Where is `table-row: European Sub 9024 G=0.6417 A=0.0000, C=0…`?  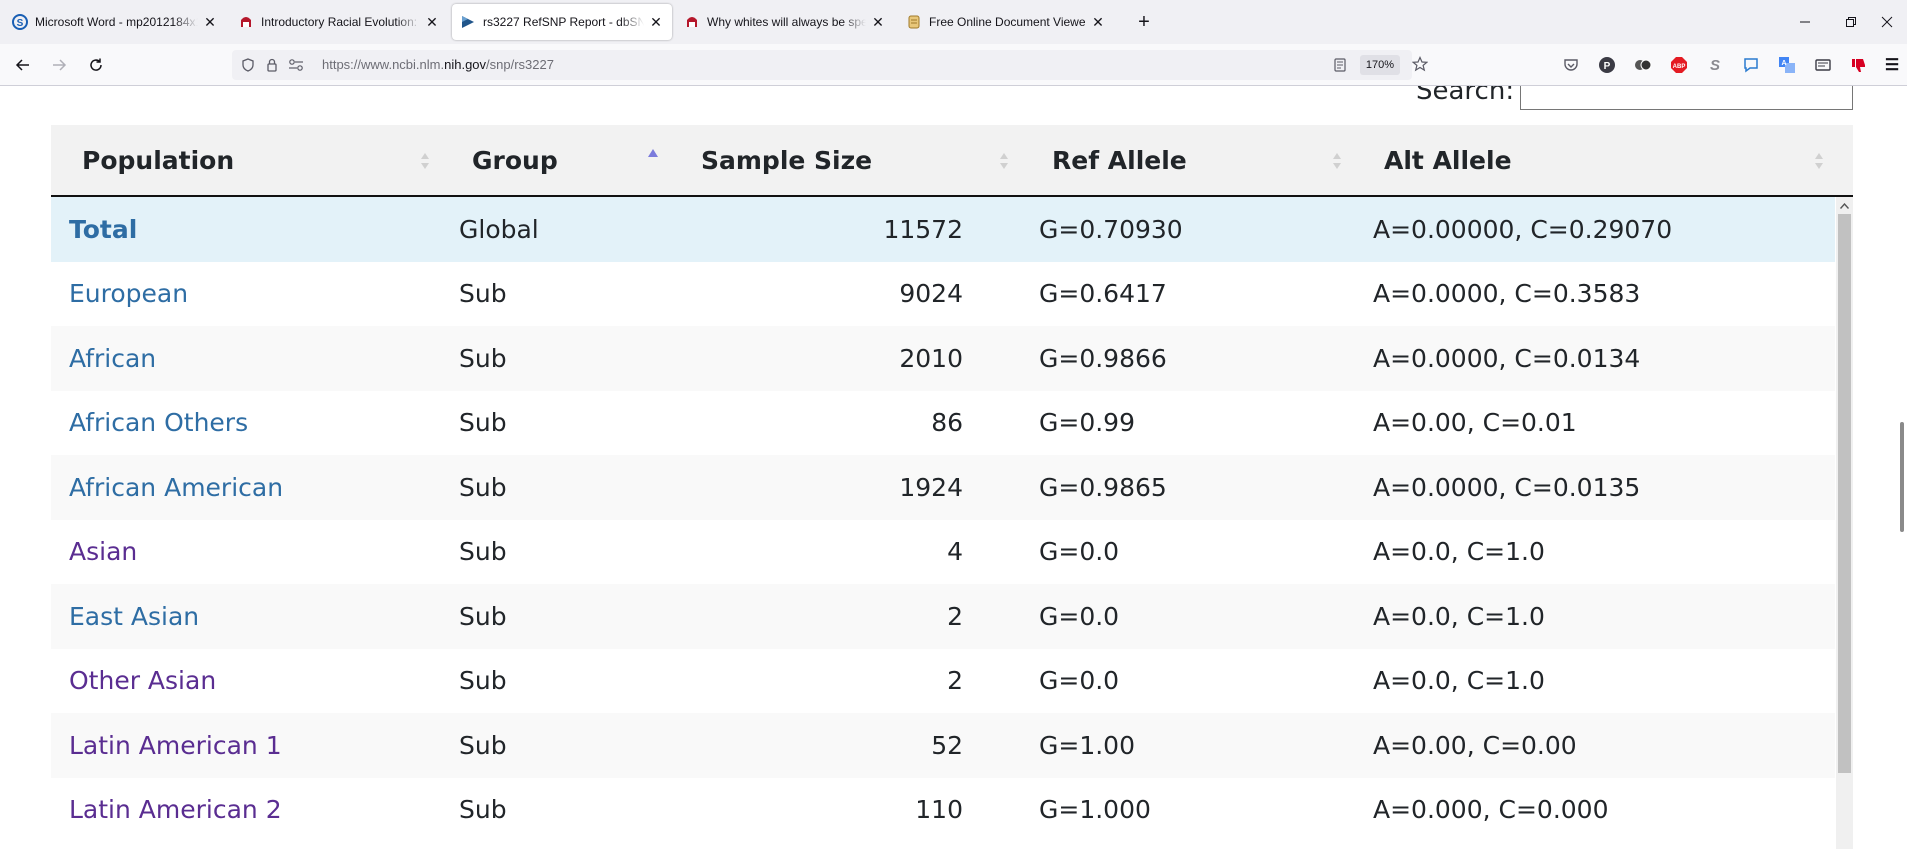
table-row: European Sub 9024 G=0.6417 A=0.0000, C=0… is located at coordinates (943, 293).